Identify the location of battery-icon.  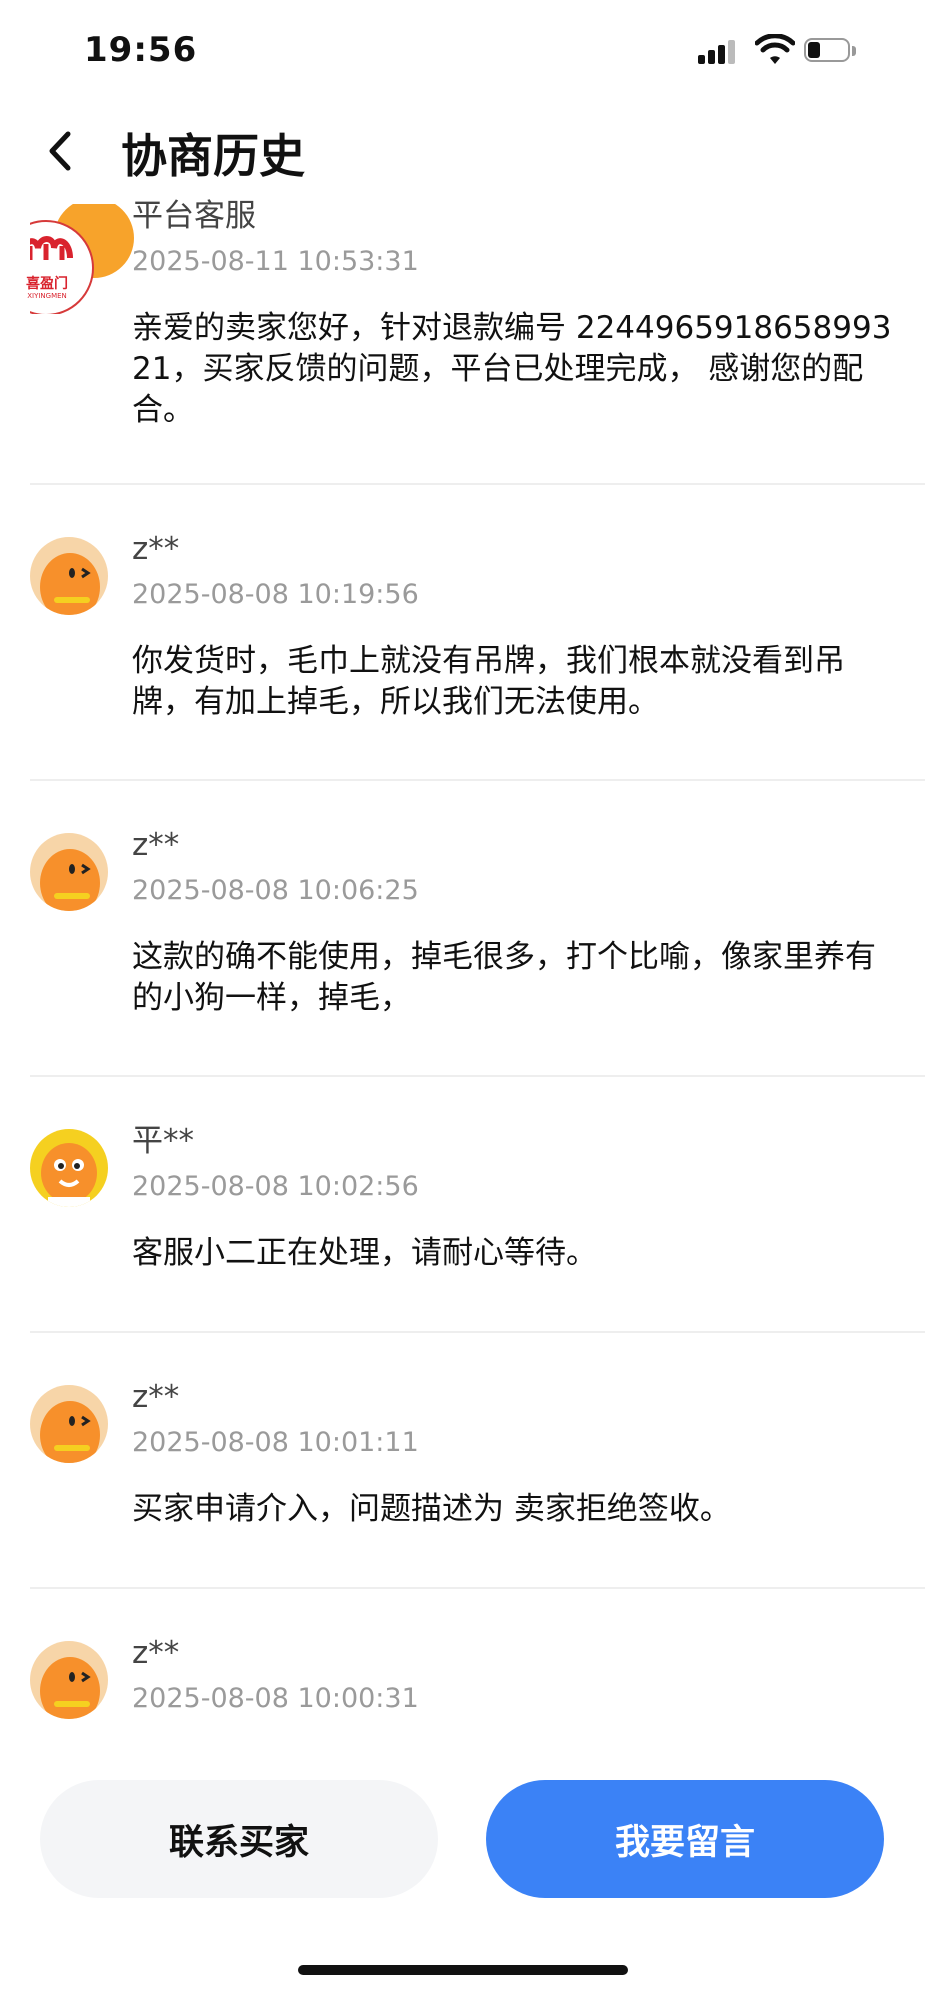
(831, 51).